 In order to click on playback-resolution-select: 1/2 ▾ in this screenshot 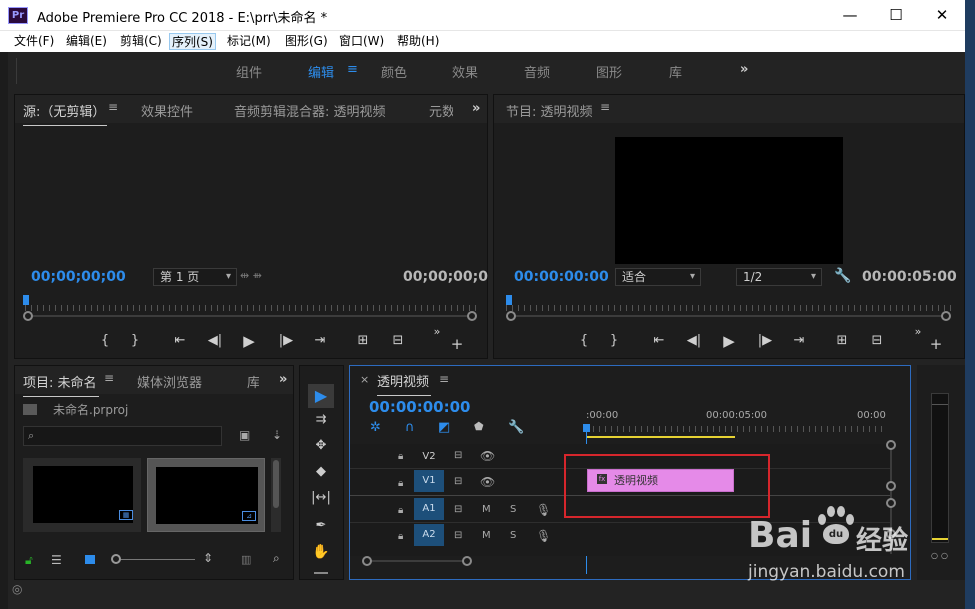, I will do `click(779, 277)`.